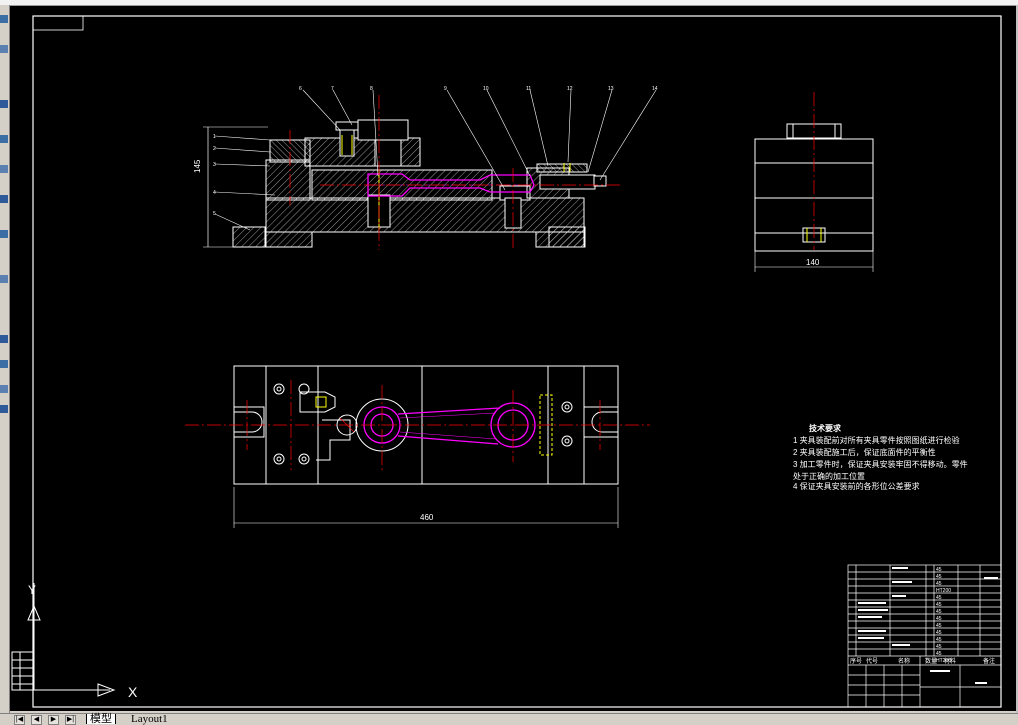 This screenshot has width=1018, height=725. Describe the element at coordinates (989, 661) in the screenshot. I see `svg-text: 备注` at that location.